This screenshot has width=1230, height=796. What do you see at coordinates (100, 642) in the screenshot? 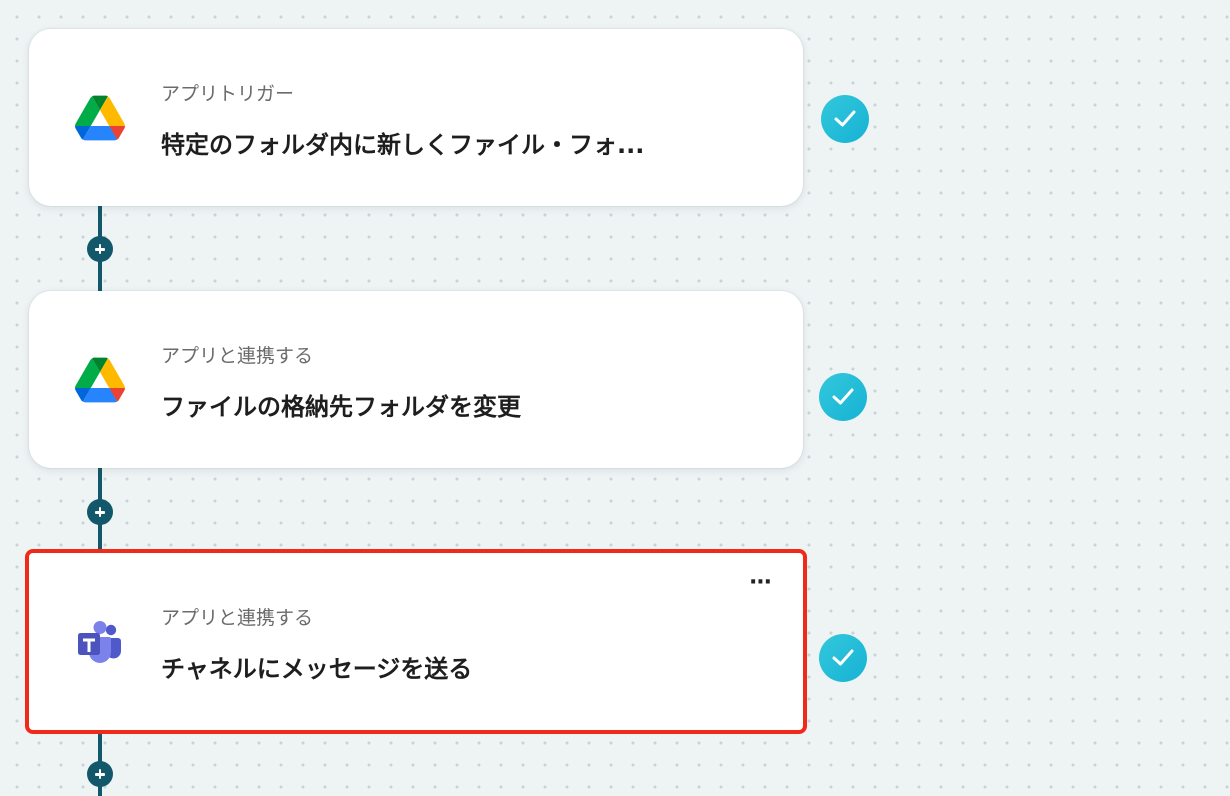
I see `microsoft-teams-icon` at bounding box center [100, 642].